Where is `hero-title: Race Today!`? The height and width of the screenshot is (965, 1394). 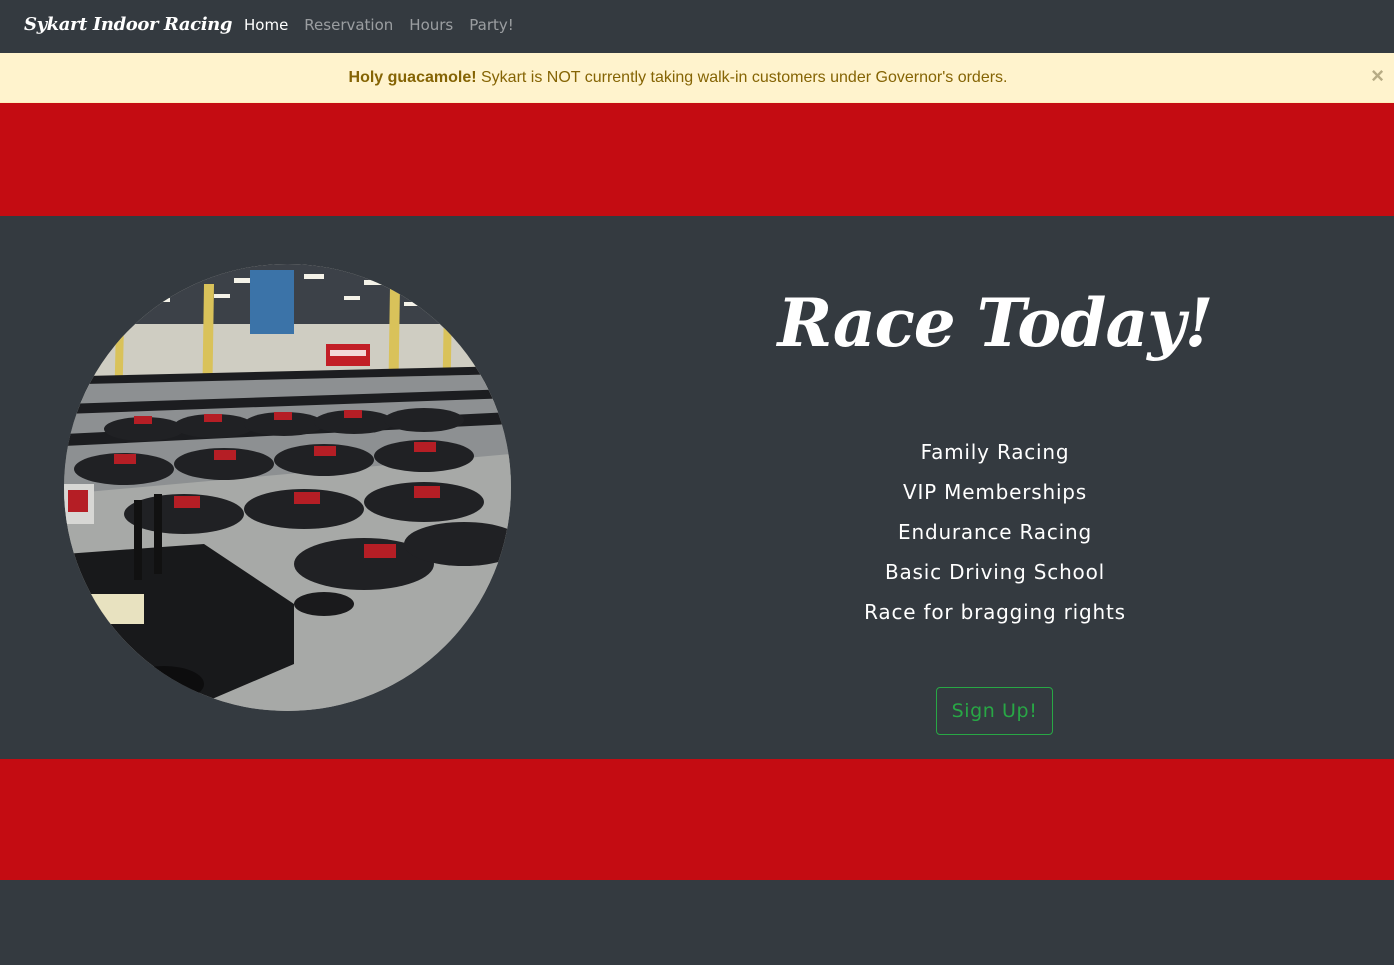 hero-title: Race Today! is located at coordinates (995, 323).